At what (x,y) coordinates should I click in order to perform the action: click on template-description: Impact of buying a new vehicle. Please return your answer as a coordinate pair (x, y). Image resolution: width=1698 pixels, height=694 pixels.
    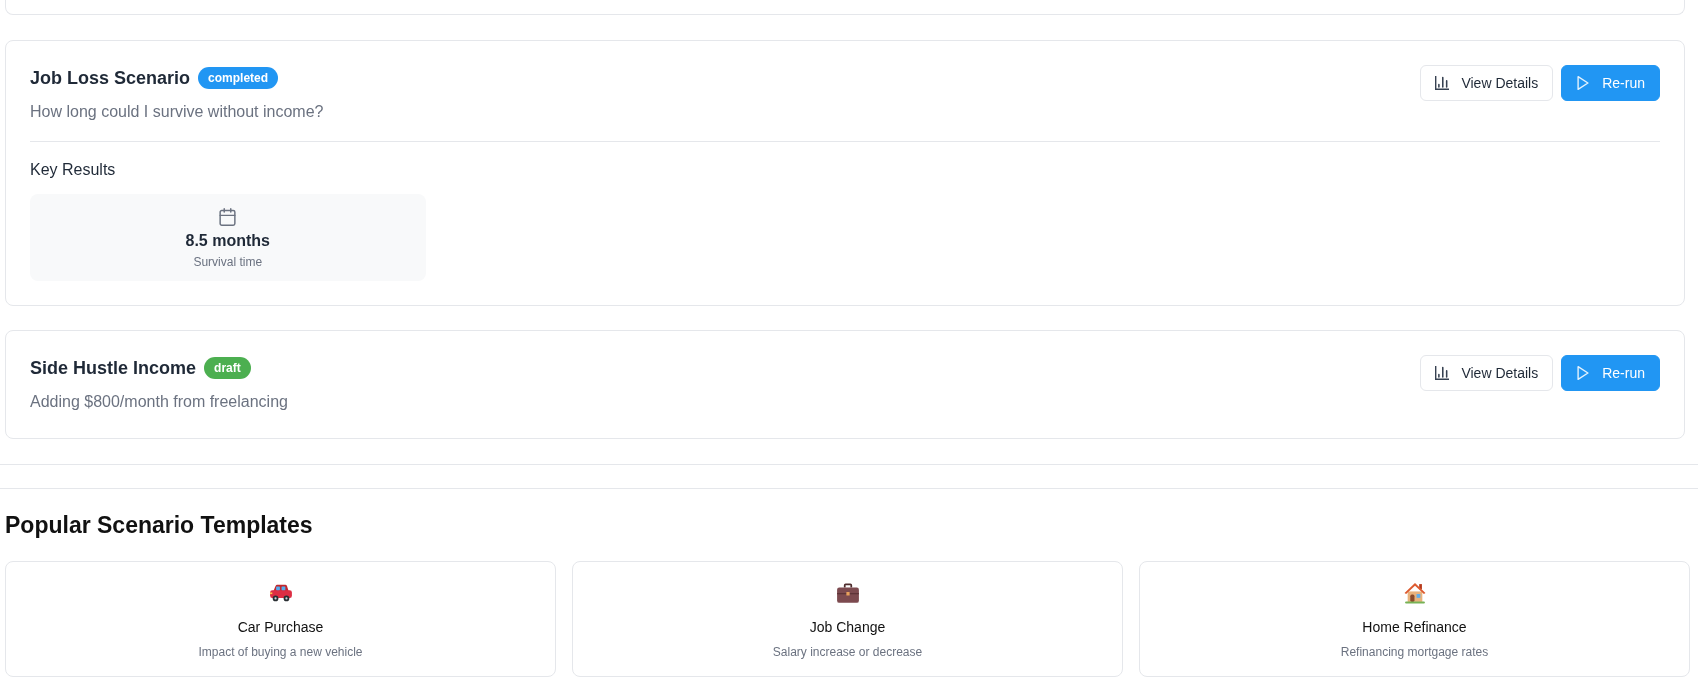
    Looking at the image, I should click on (280, 652).